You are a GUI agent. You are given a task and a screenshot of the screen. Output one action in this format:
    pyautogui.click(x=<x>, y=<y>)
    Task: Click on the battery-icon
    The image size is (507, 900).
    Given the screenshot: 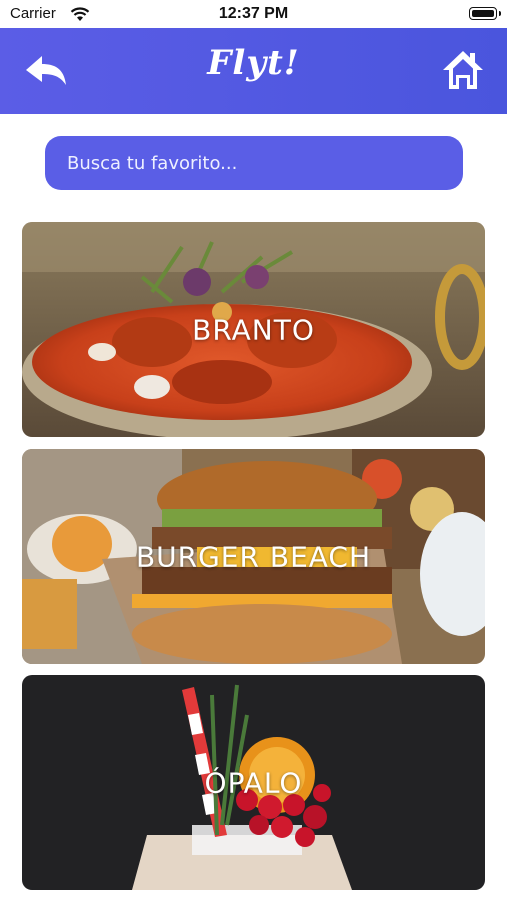 What is the action you would take?
    pyautogui.click(x=483, y=13)
    